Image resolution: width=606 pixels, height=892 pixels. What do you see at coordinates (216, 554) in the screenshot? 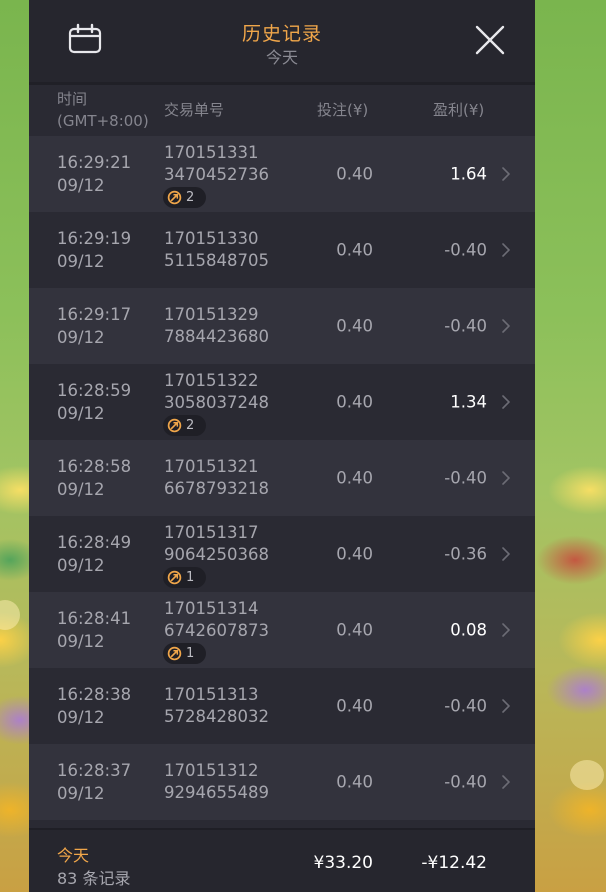
I see `row-order-line2: 9064250368` at bounding box center [216, 554].